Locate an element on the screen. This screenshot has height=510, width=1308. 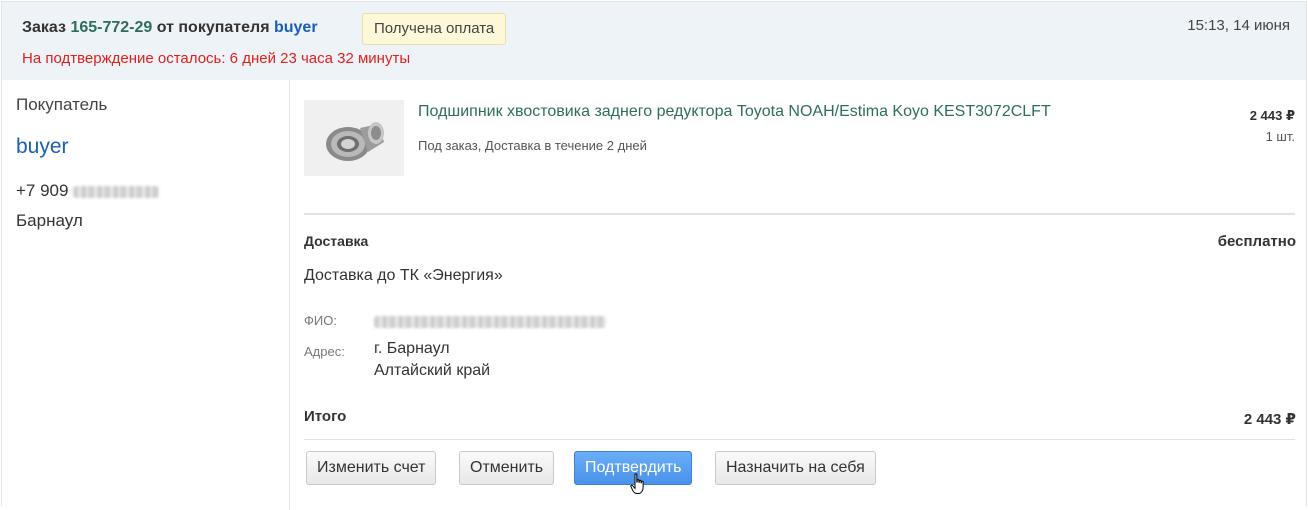
customer-city: Барнаул is located at coordinates (49, 220).